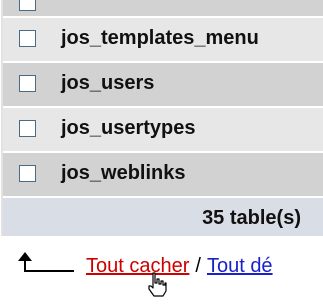  What do you see at coordinates (240, 266) in the screenshot?
I see `show-all-link: Tout dé` at bounding box center [240, 266].